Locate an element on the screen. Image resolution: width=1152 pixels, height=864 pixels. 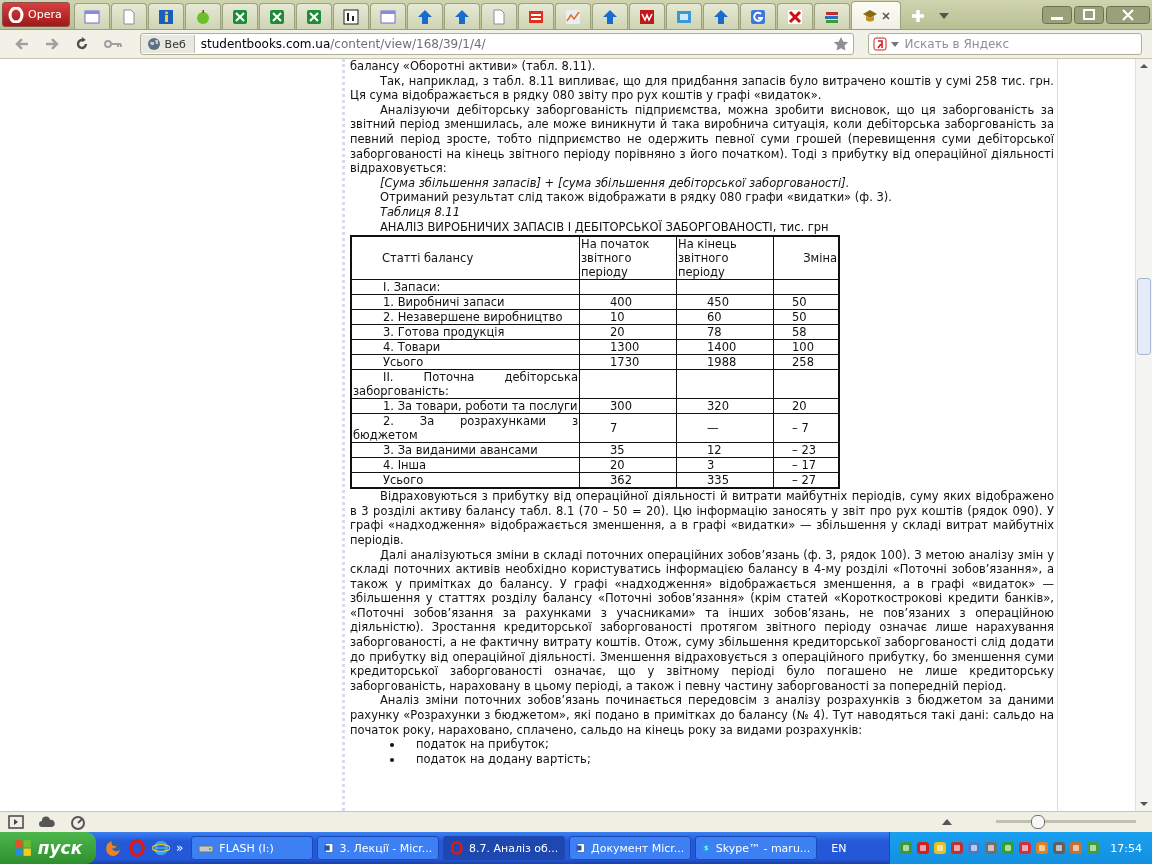
cloud-icon is located at coordinates (47, 822).